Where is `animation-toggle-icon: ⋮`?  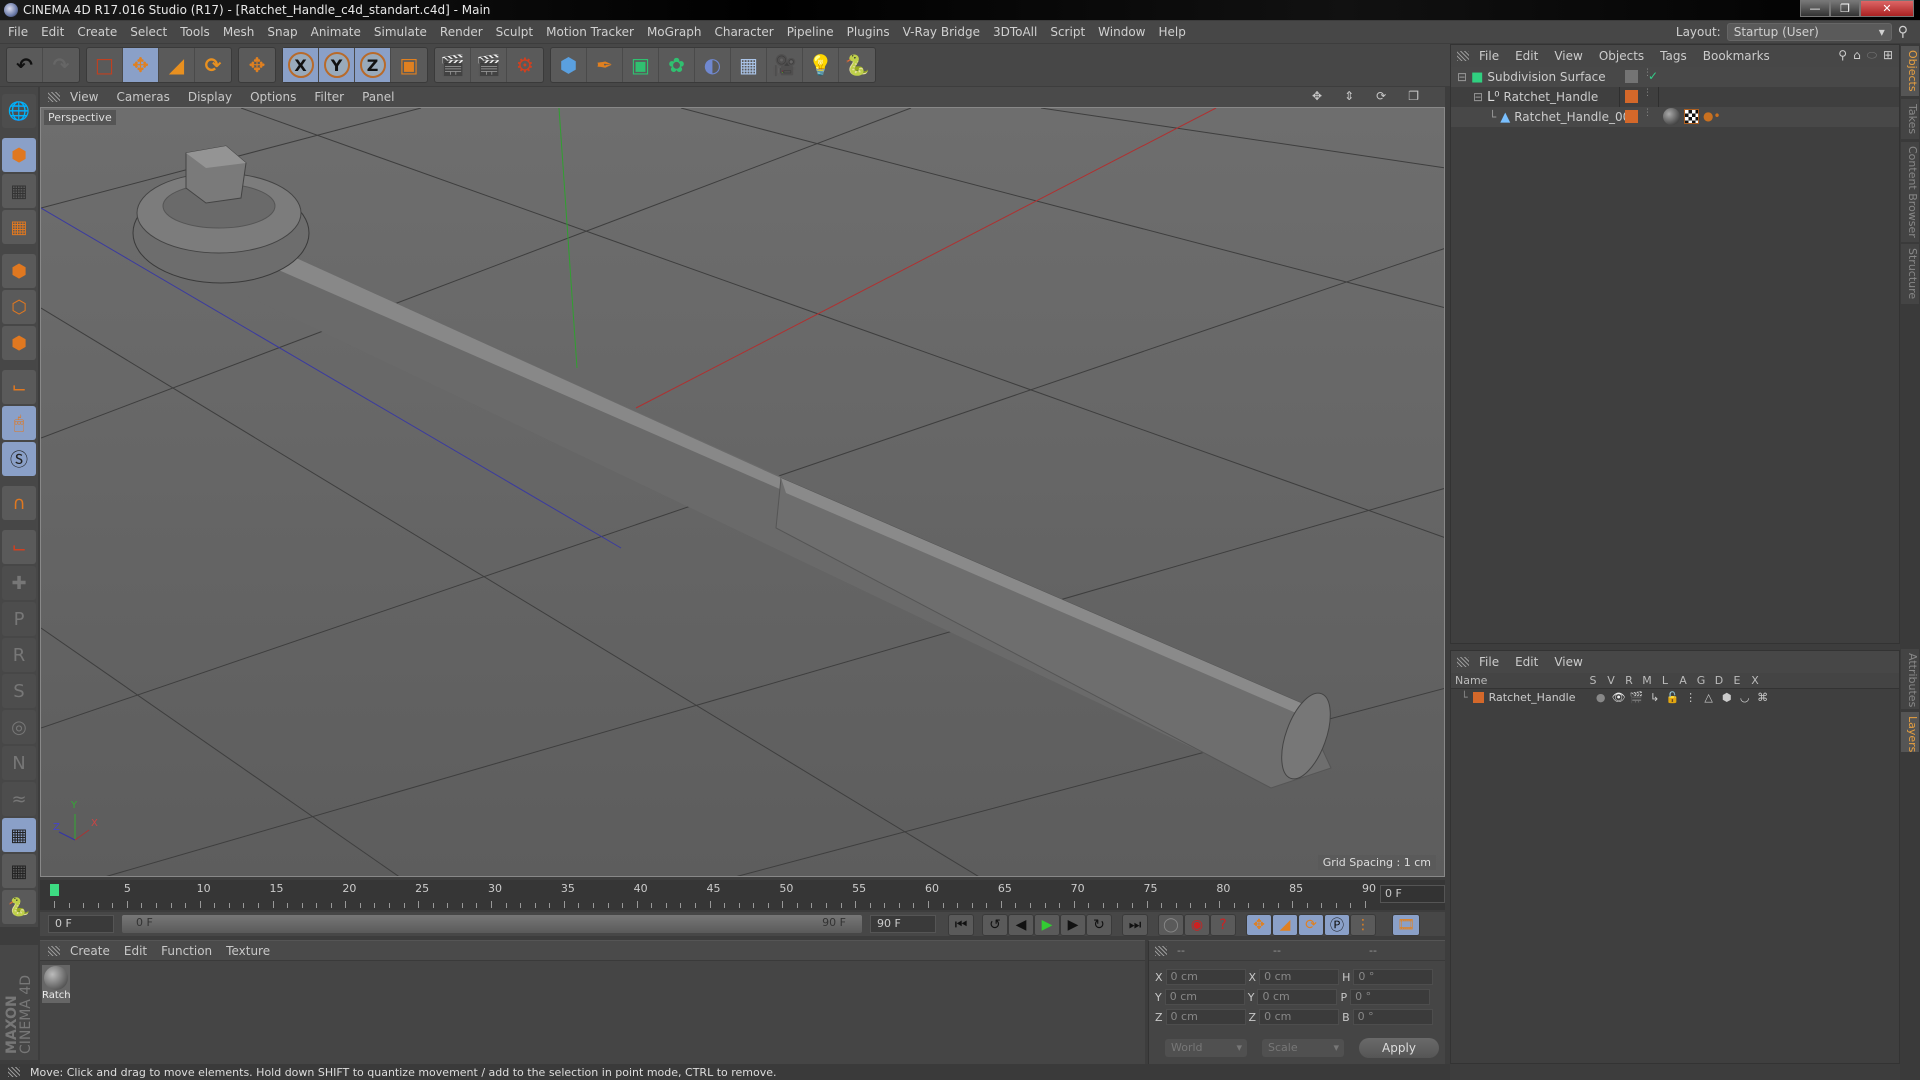 animation-toggle-icon: ⋮ is located at coordinates (1691, 697).